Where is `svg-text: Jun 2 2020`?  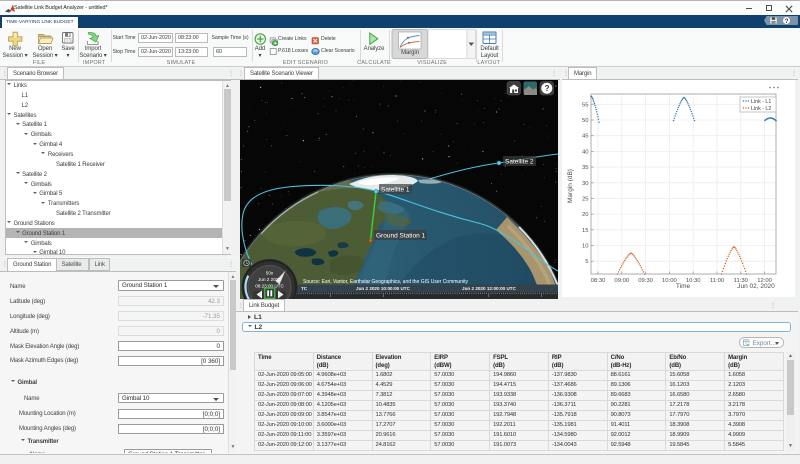 svg-text: Jun 2 2020 is located at coordinates (269, 279).